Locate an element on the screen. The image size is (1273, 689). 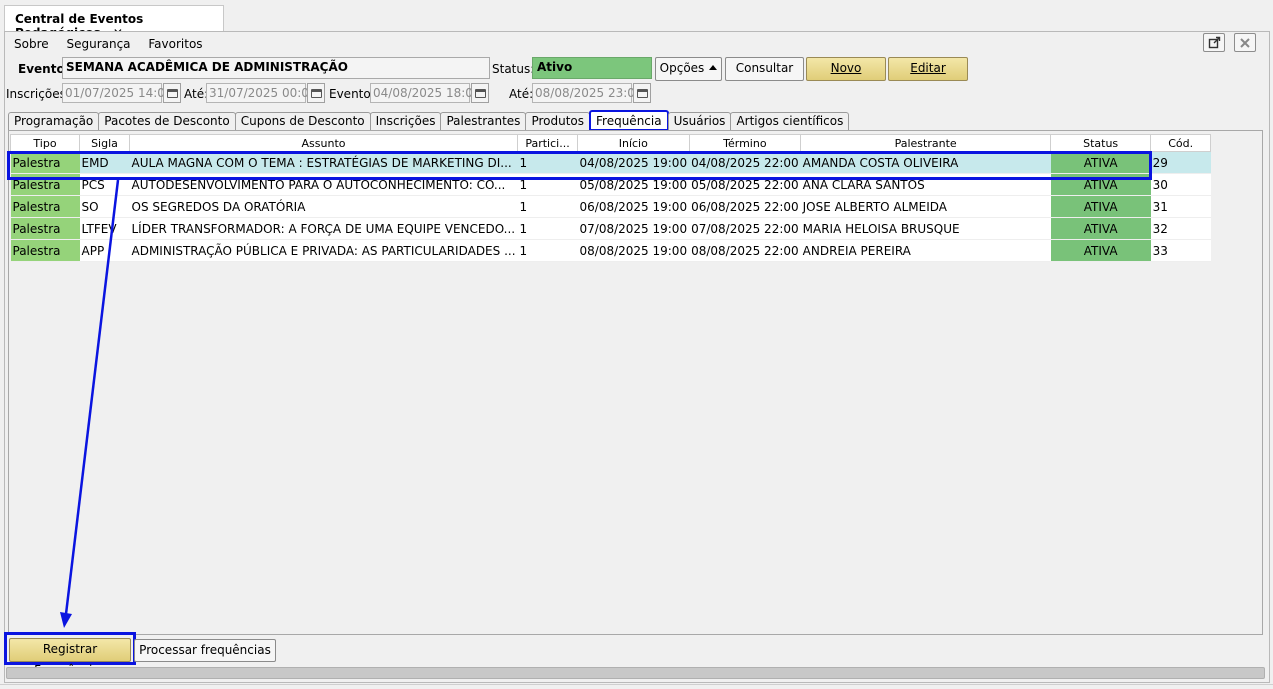
processar-frequencias-button: Processar frequências is located at coordinates (205, 656).